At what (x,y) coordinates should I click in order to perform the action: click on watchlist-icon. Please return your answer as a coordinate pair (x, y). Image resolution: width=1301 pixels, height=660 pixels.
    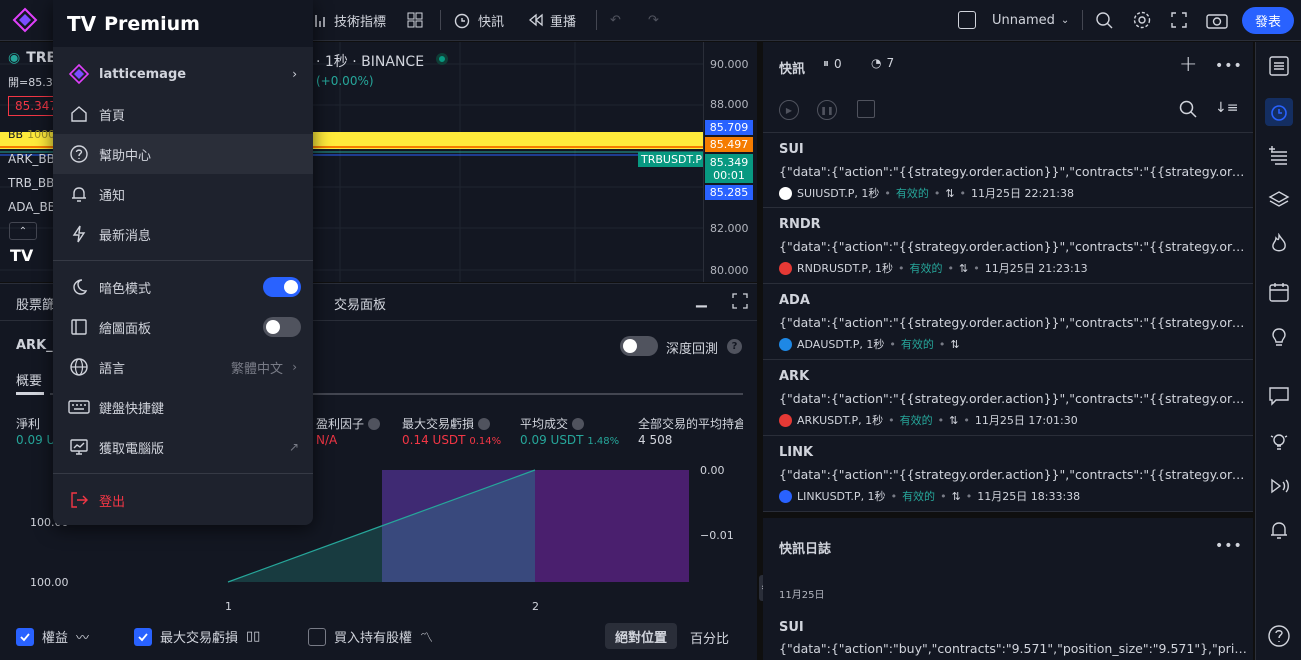
    Looking at the image, I should click on (1279, 66).